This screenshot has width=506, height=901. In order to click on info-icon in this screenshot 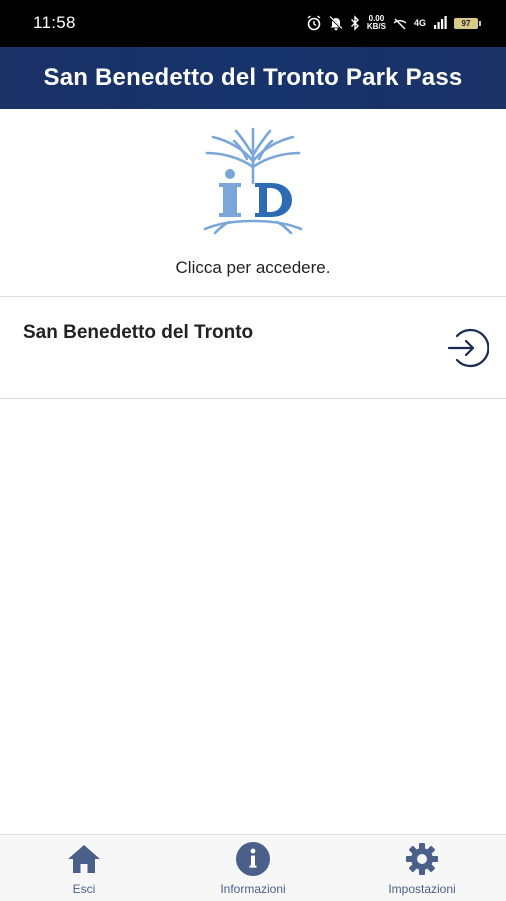, I will do `click(253, 859)`.